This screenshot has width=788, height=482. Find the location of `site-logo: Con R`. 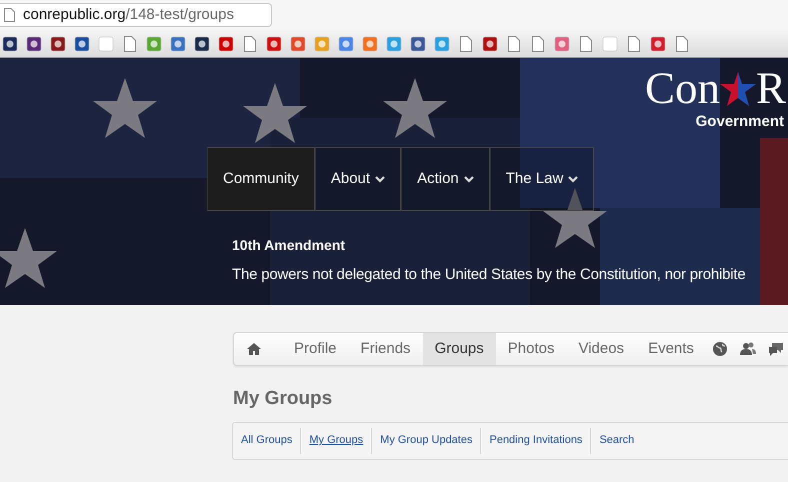

site-logo: Con R is located at coordinates (715, 88).